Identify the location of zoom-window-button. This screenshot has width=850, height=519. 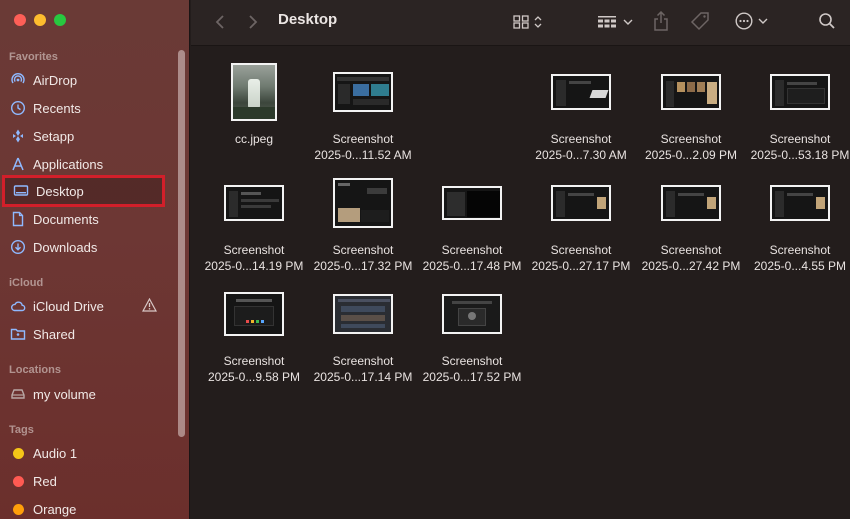
(60, 20).